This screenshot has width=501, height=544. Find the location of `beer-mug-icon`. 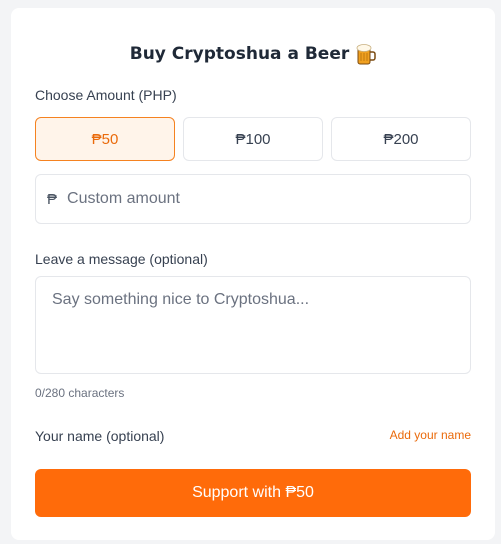

beer-mug-icon is located at coordinates (366, 54).